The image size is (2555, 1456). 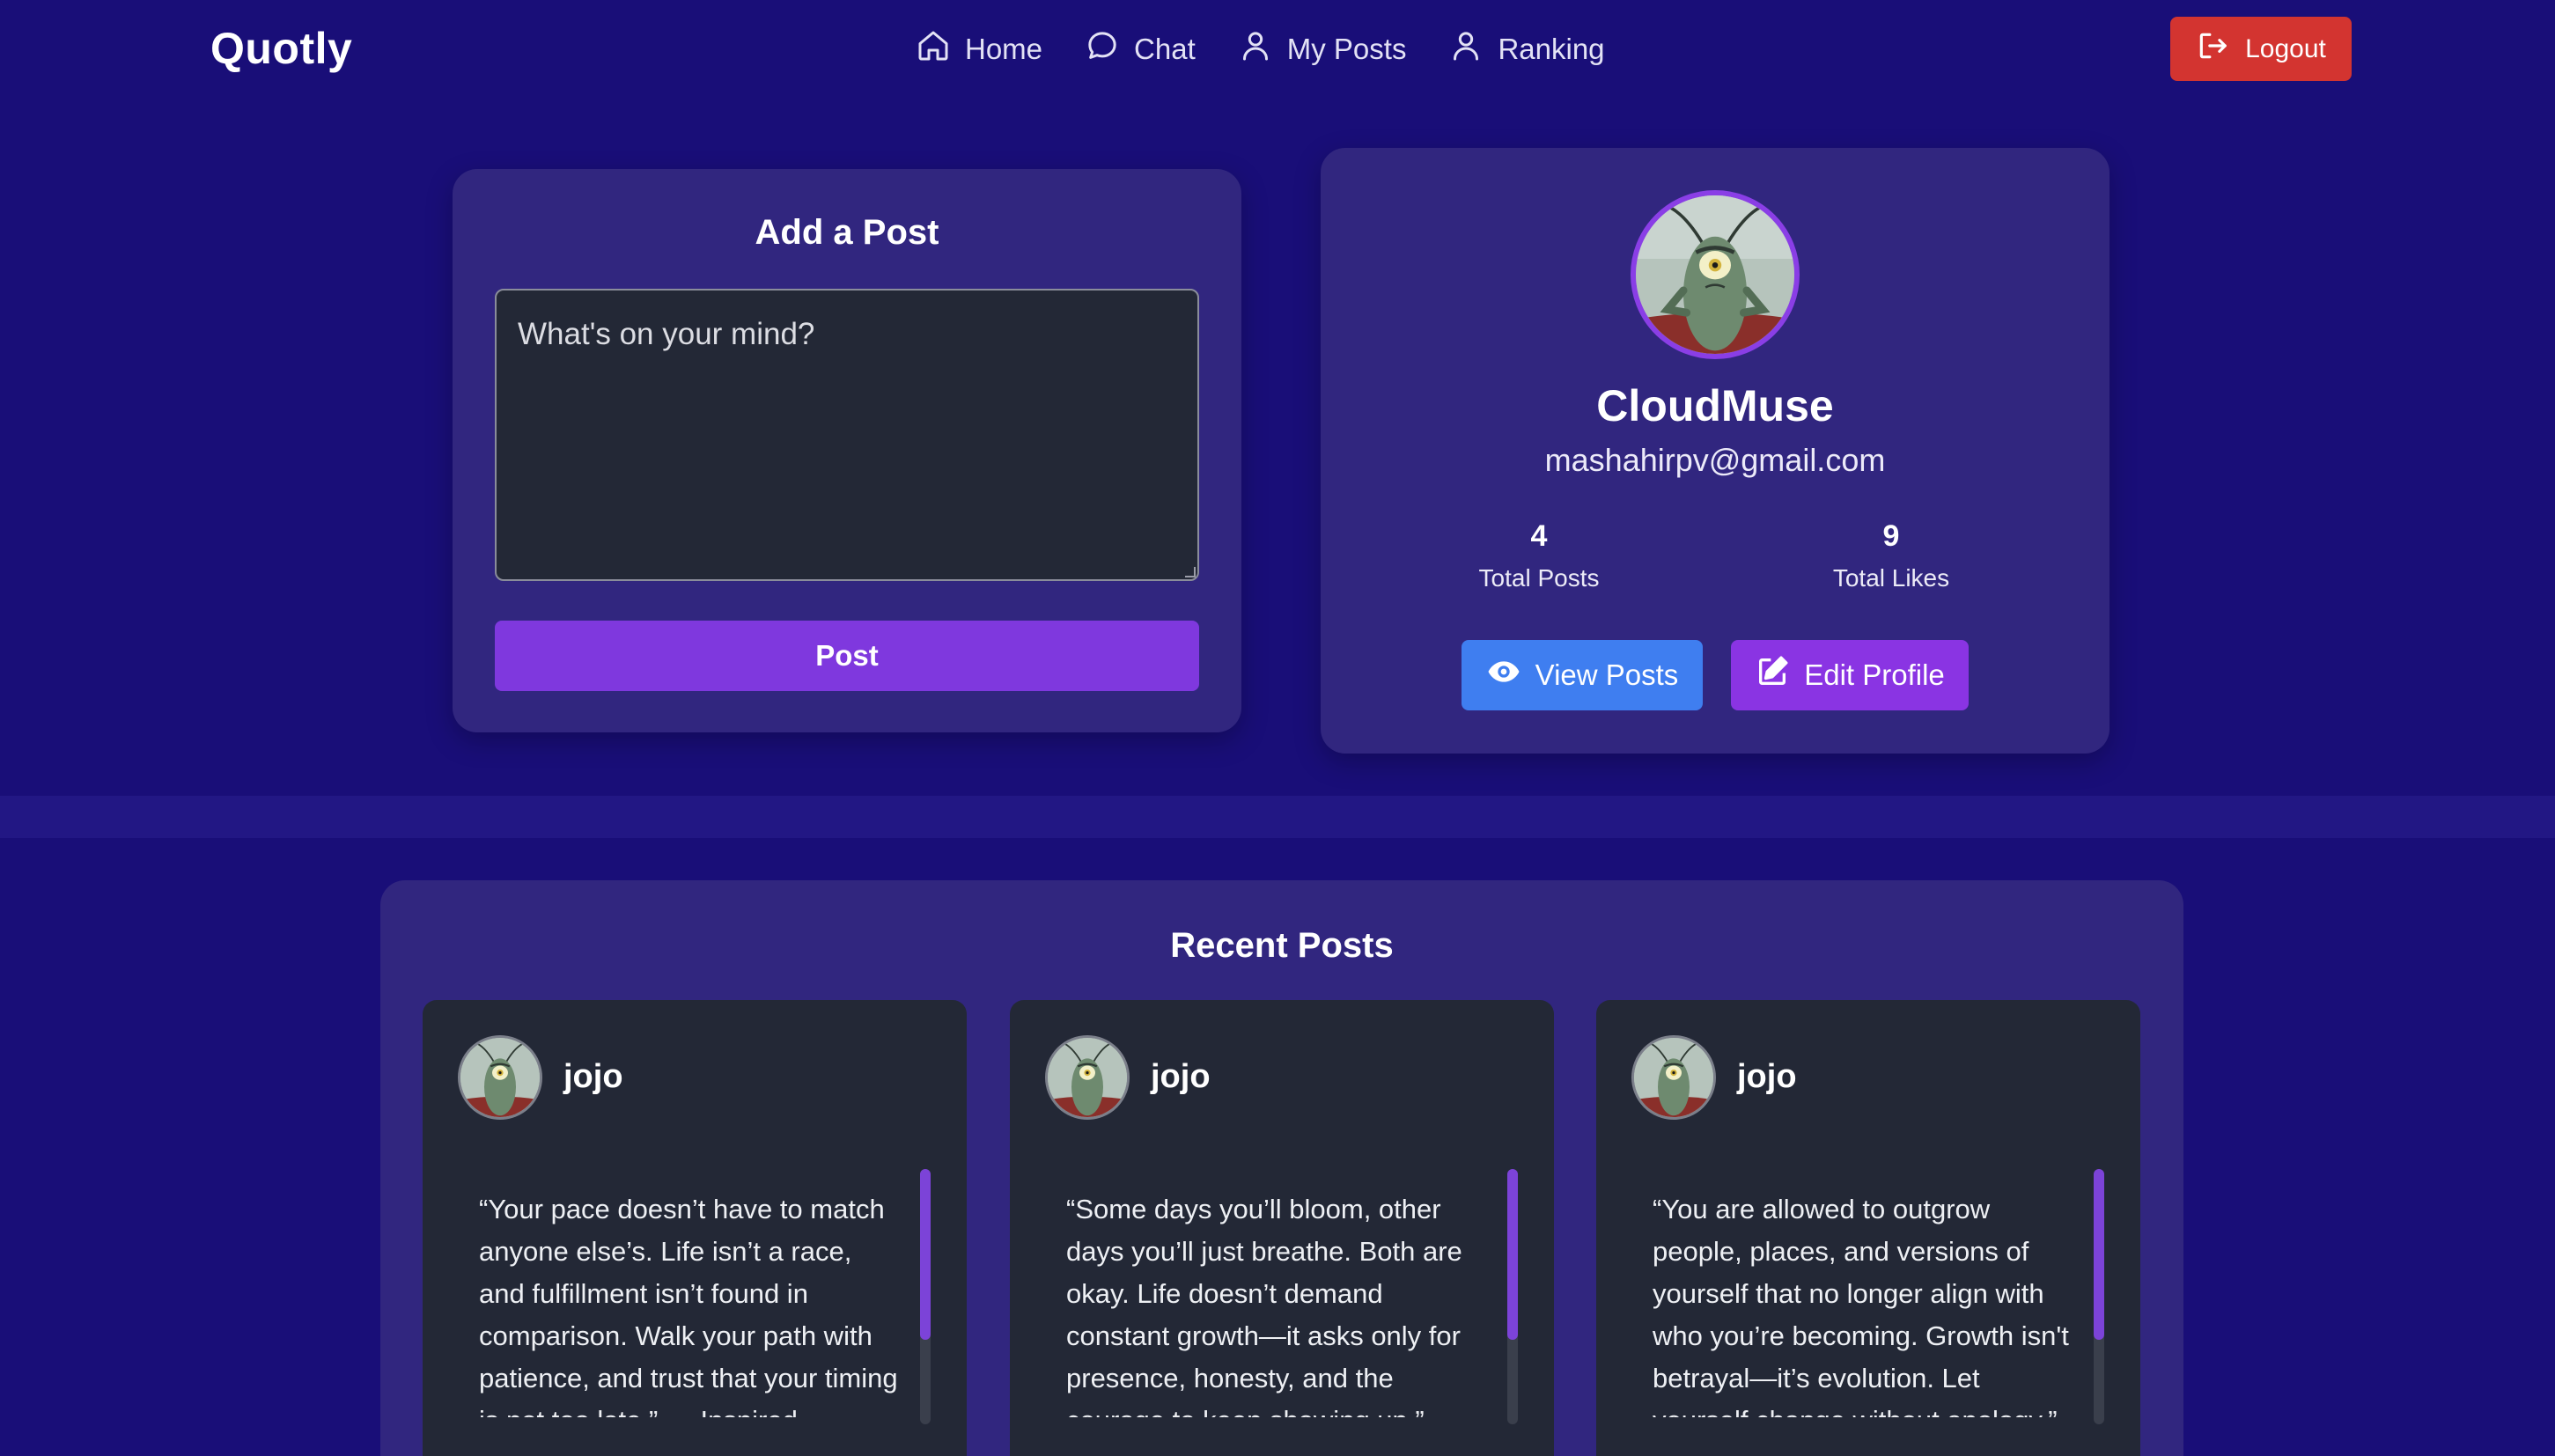 I want to click on add-post-title: Add a Post, so click(x=847, y=232).